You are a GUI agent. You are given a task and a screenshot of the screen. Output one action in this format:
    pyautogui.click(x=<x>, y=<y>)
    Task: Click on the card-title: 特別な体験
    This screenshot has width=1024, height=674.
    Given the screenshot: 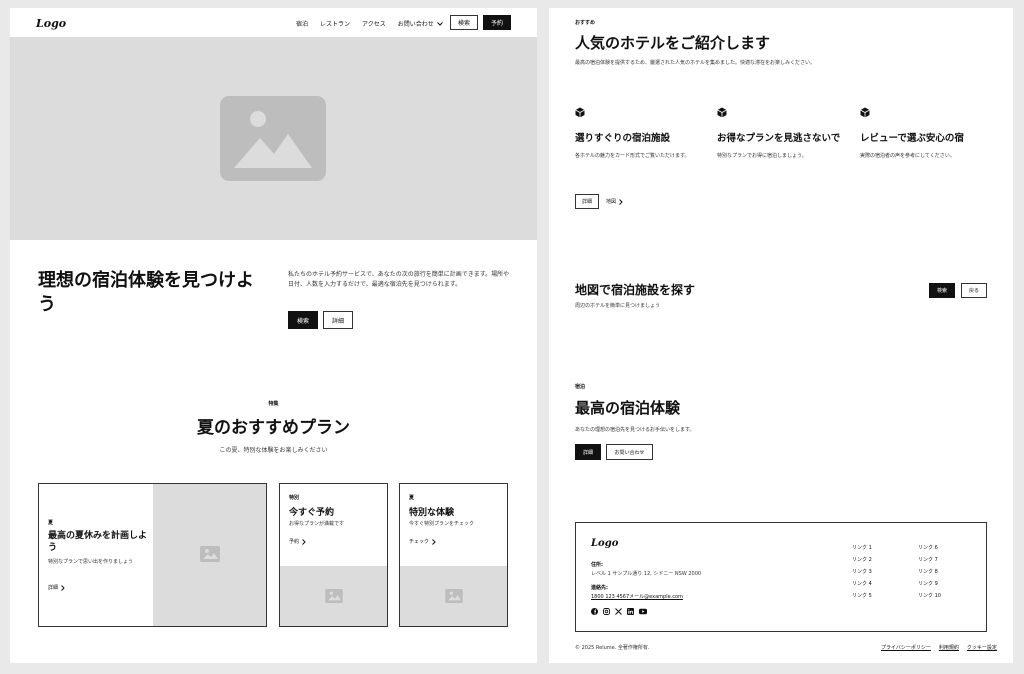 What is the action you would take?
    pyautogui.click(x=432, y=513)
    